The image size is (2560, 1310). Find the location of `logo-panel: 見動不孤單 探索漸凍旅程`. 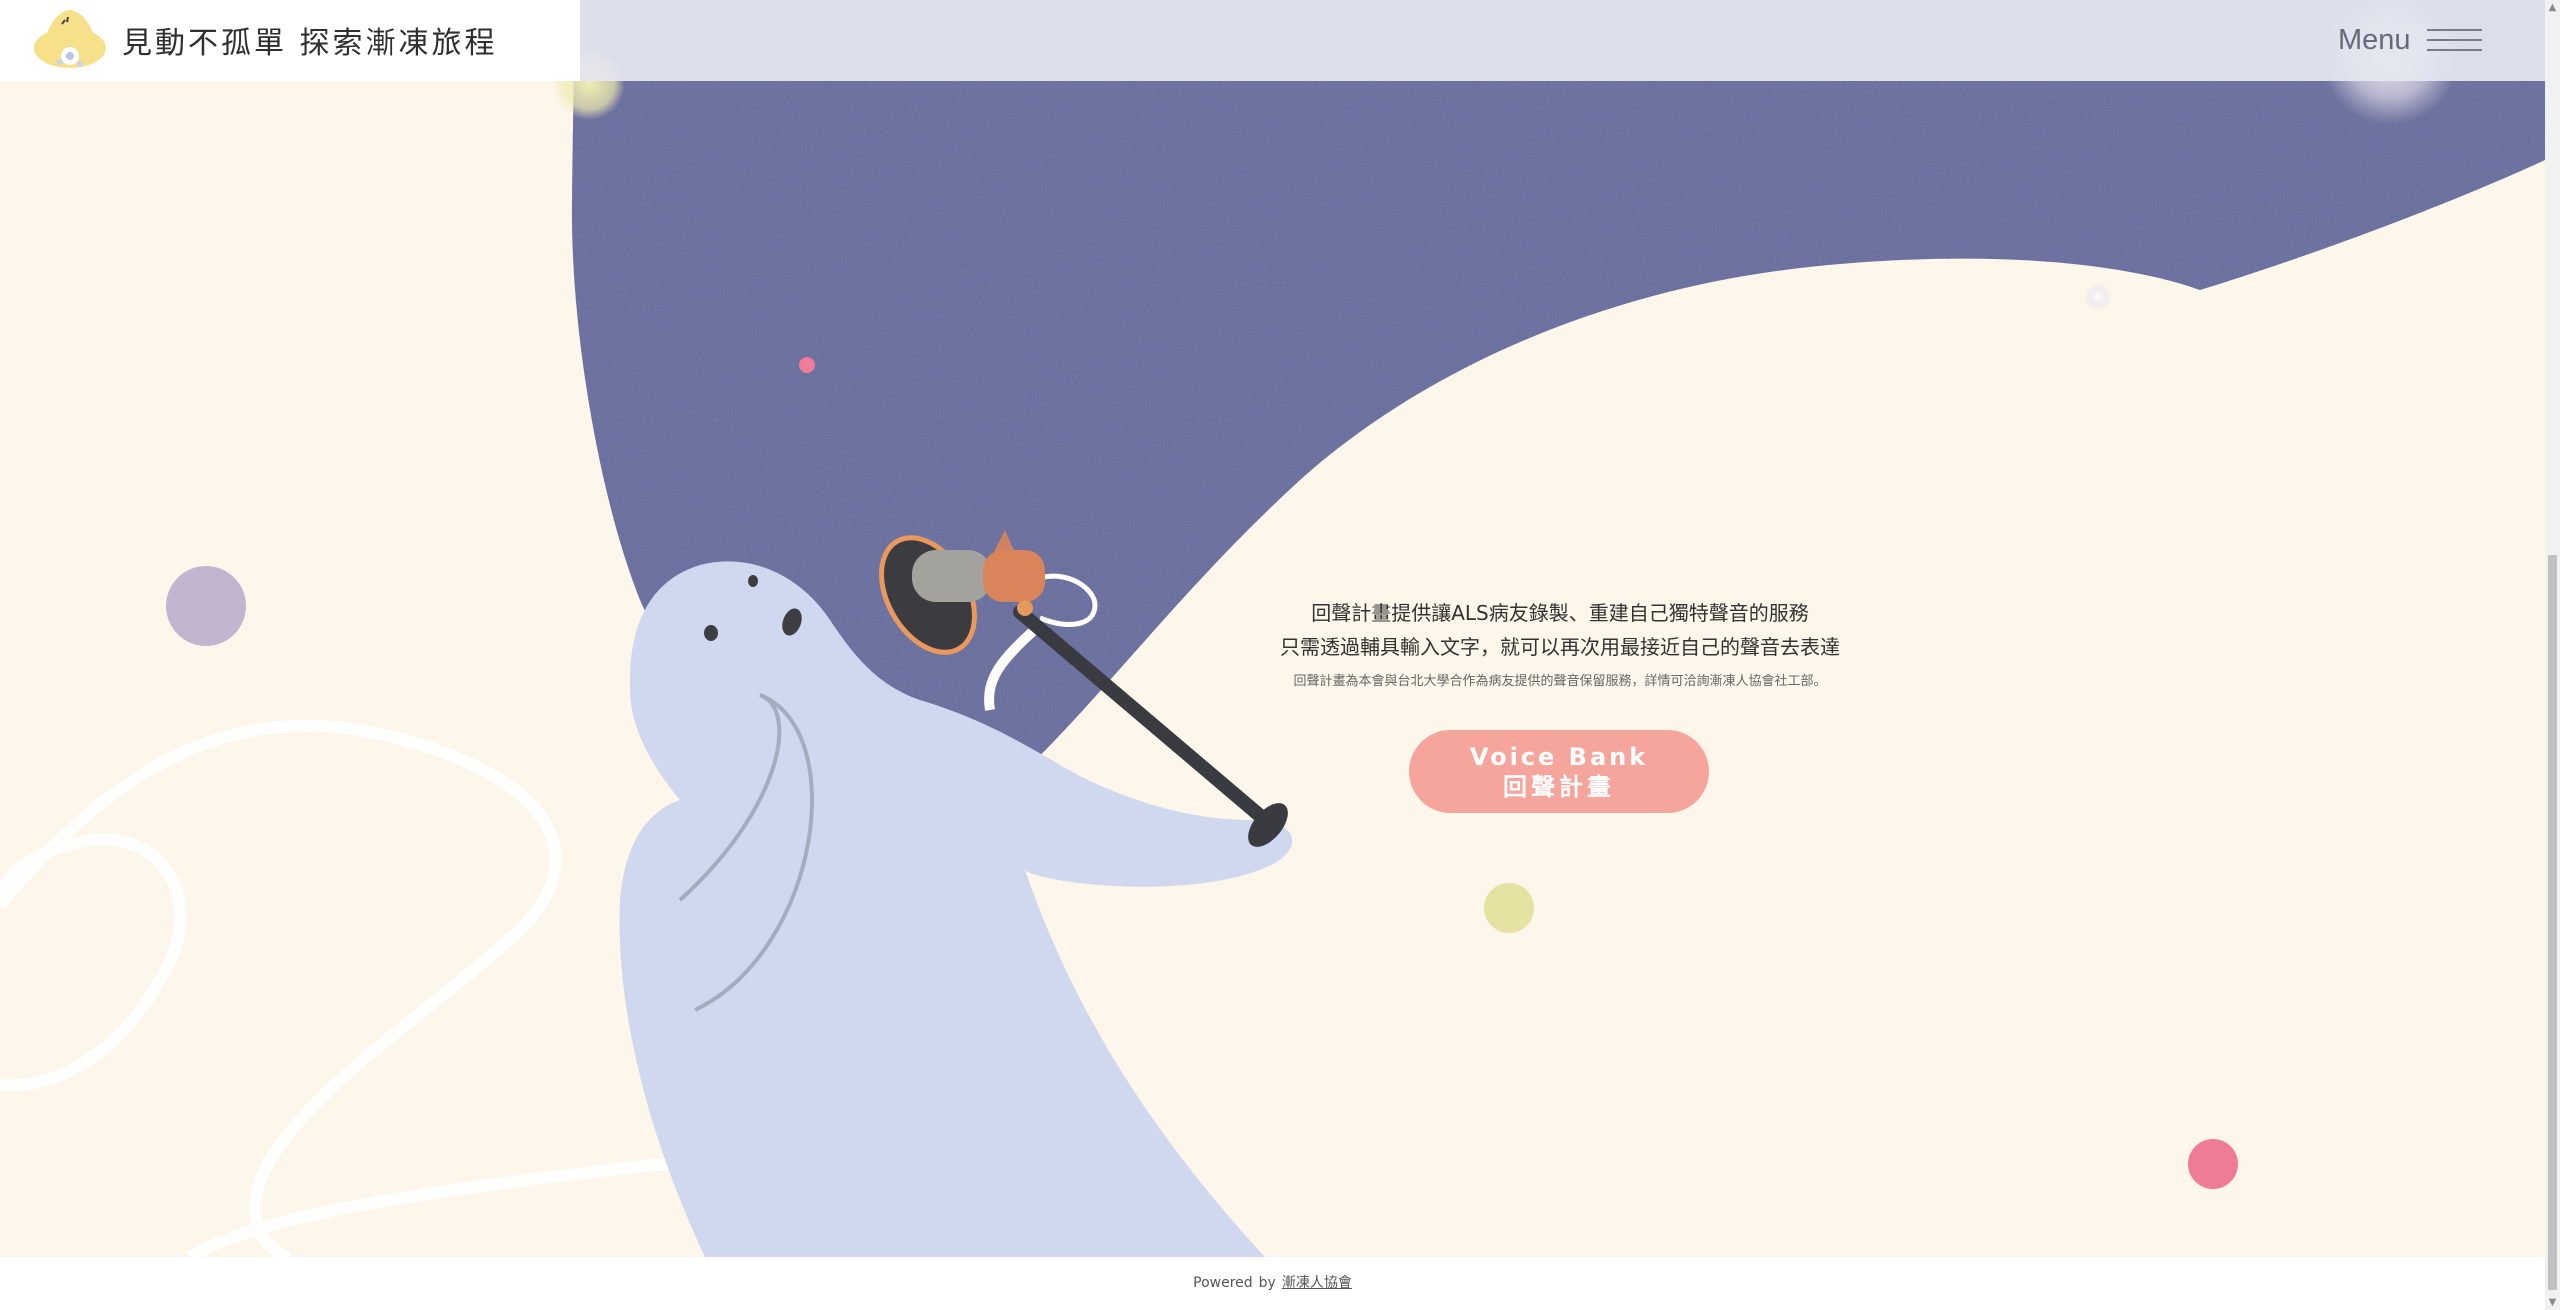

logo-panel: 見動不孤單 探索漸凍旅程 is located at coordinates (290, 40).